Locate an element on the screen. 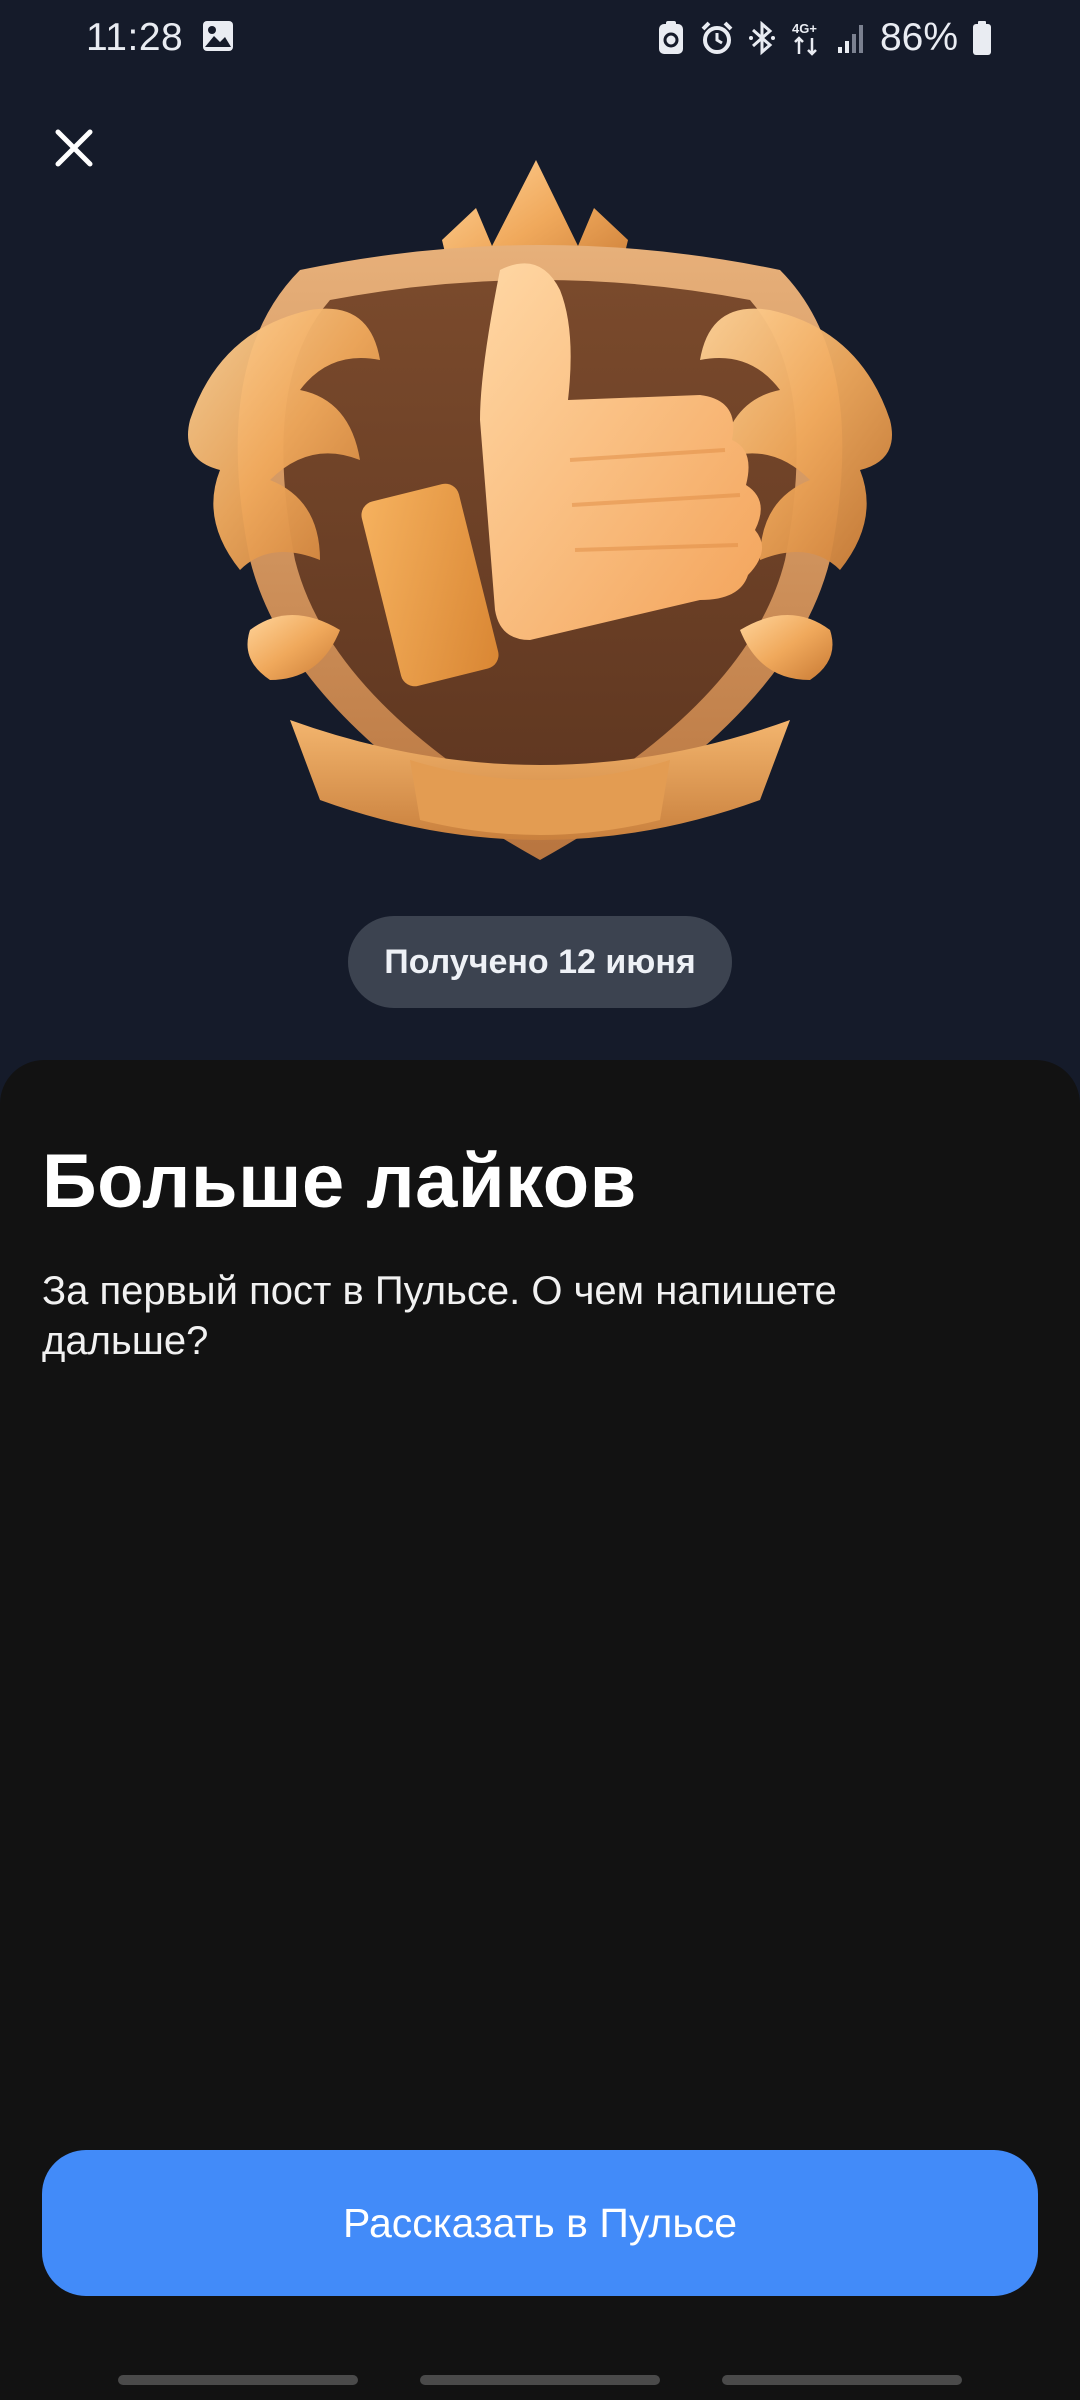 This screenshot has height=2400, width=1080. close-button is located at coordinates (74, 148).